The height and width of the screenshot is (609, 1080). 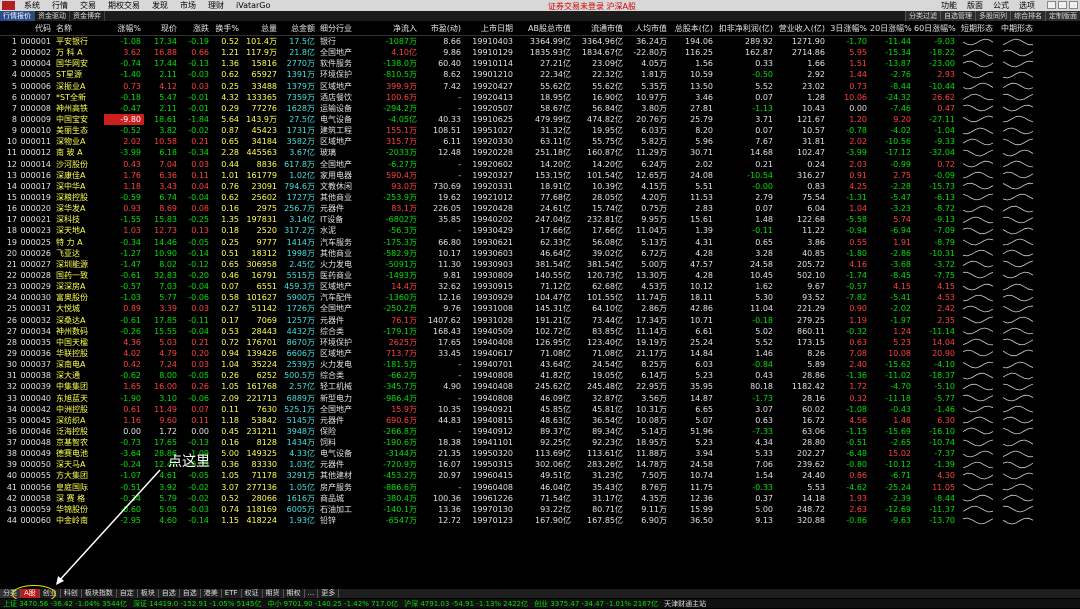 What do you see at coordinates (124, 5) in the screenshot?
I see `menu-item-options: 期权交易` at bounding box center [124, 5].